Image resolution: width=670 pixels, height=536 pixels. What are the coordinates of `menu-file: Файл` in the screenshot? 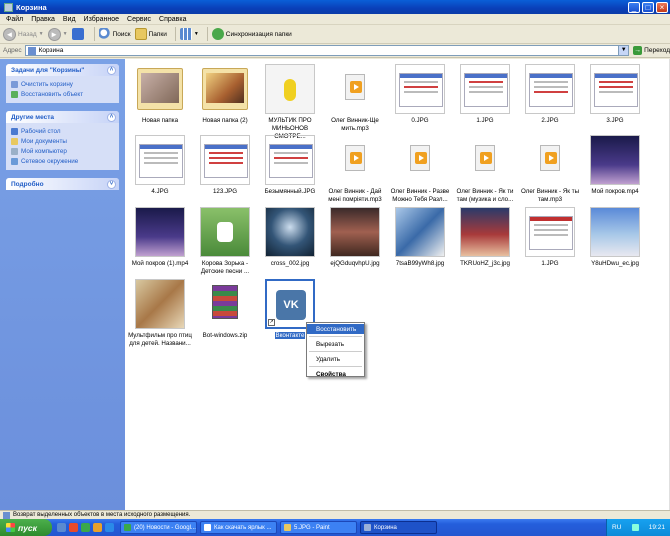 It's located at (14, 19).